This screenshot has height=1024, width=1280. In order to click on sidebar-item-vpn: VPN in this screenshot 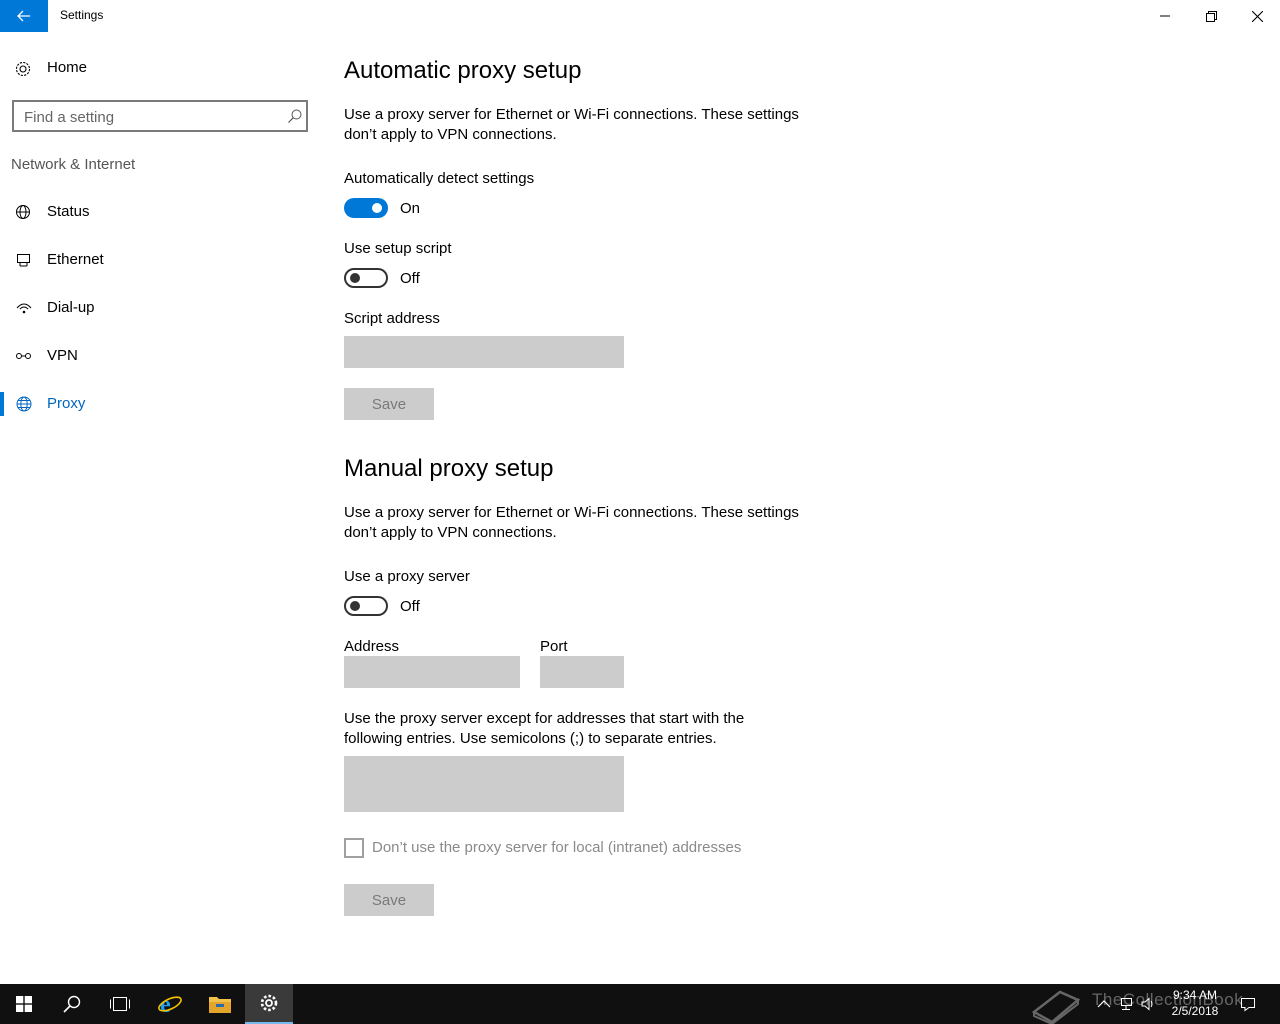, I will do `click(160, 356)`.